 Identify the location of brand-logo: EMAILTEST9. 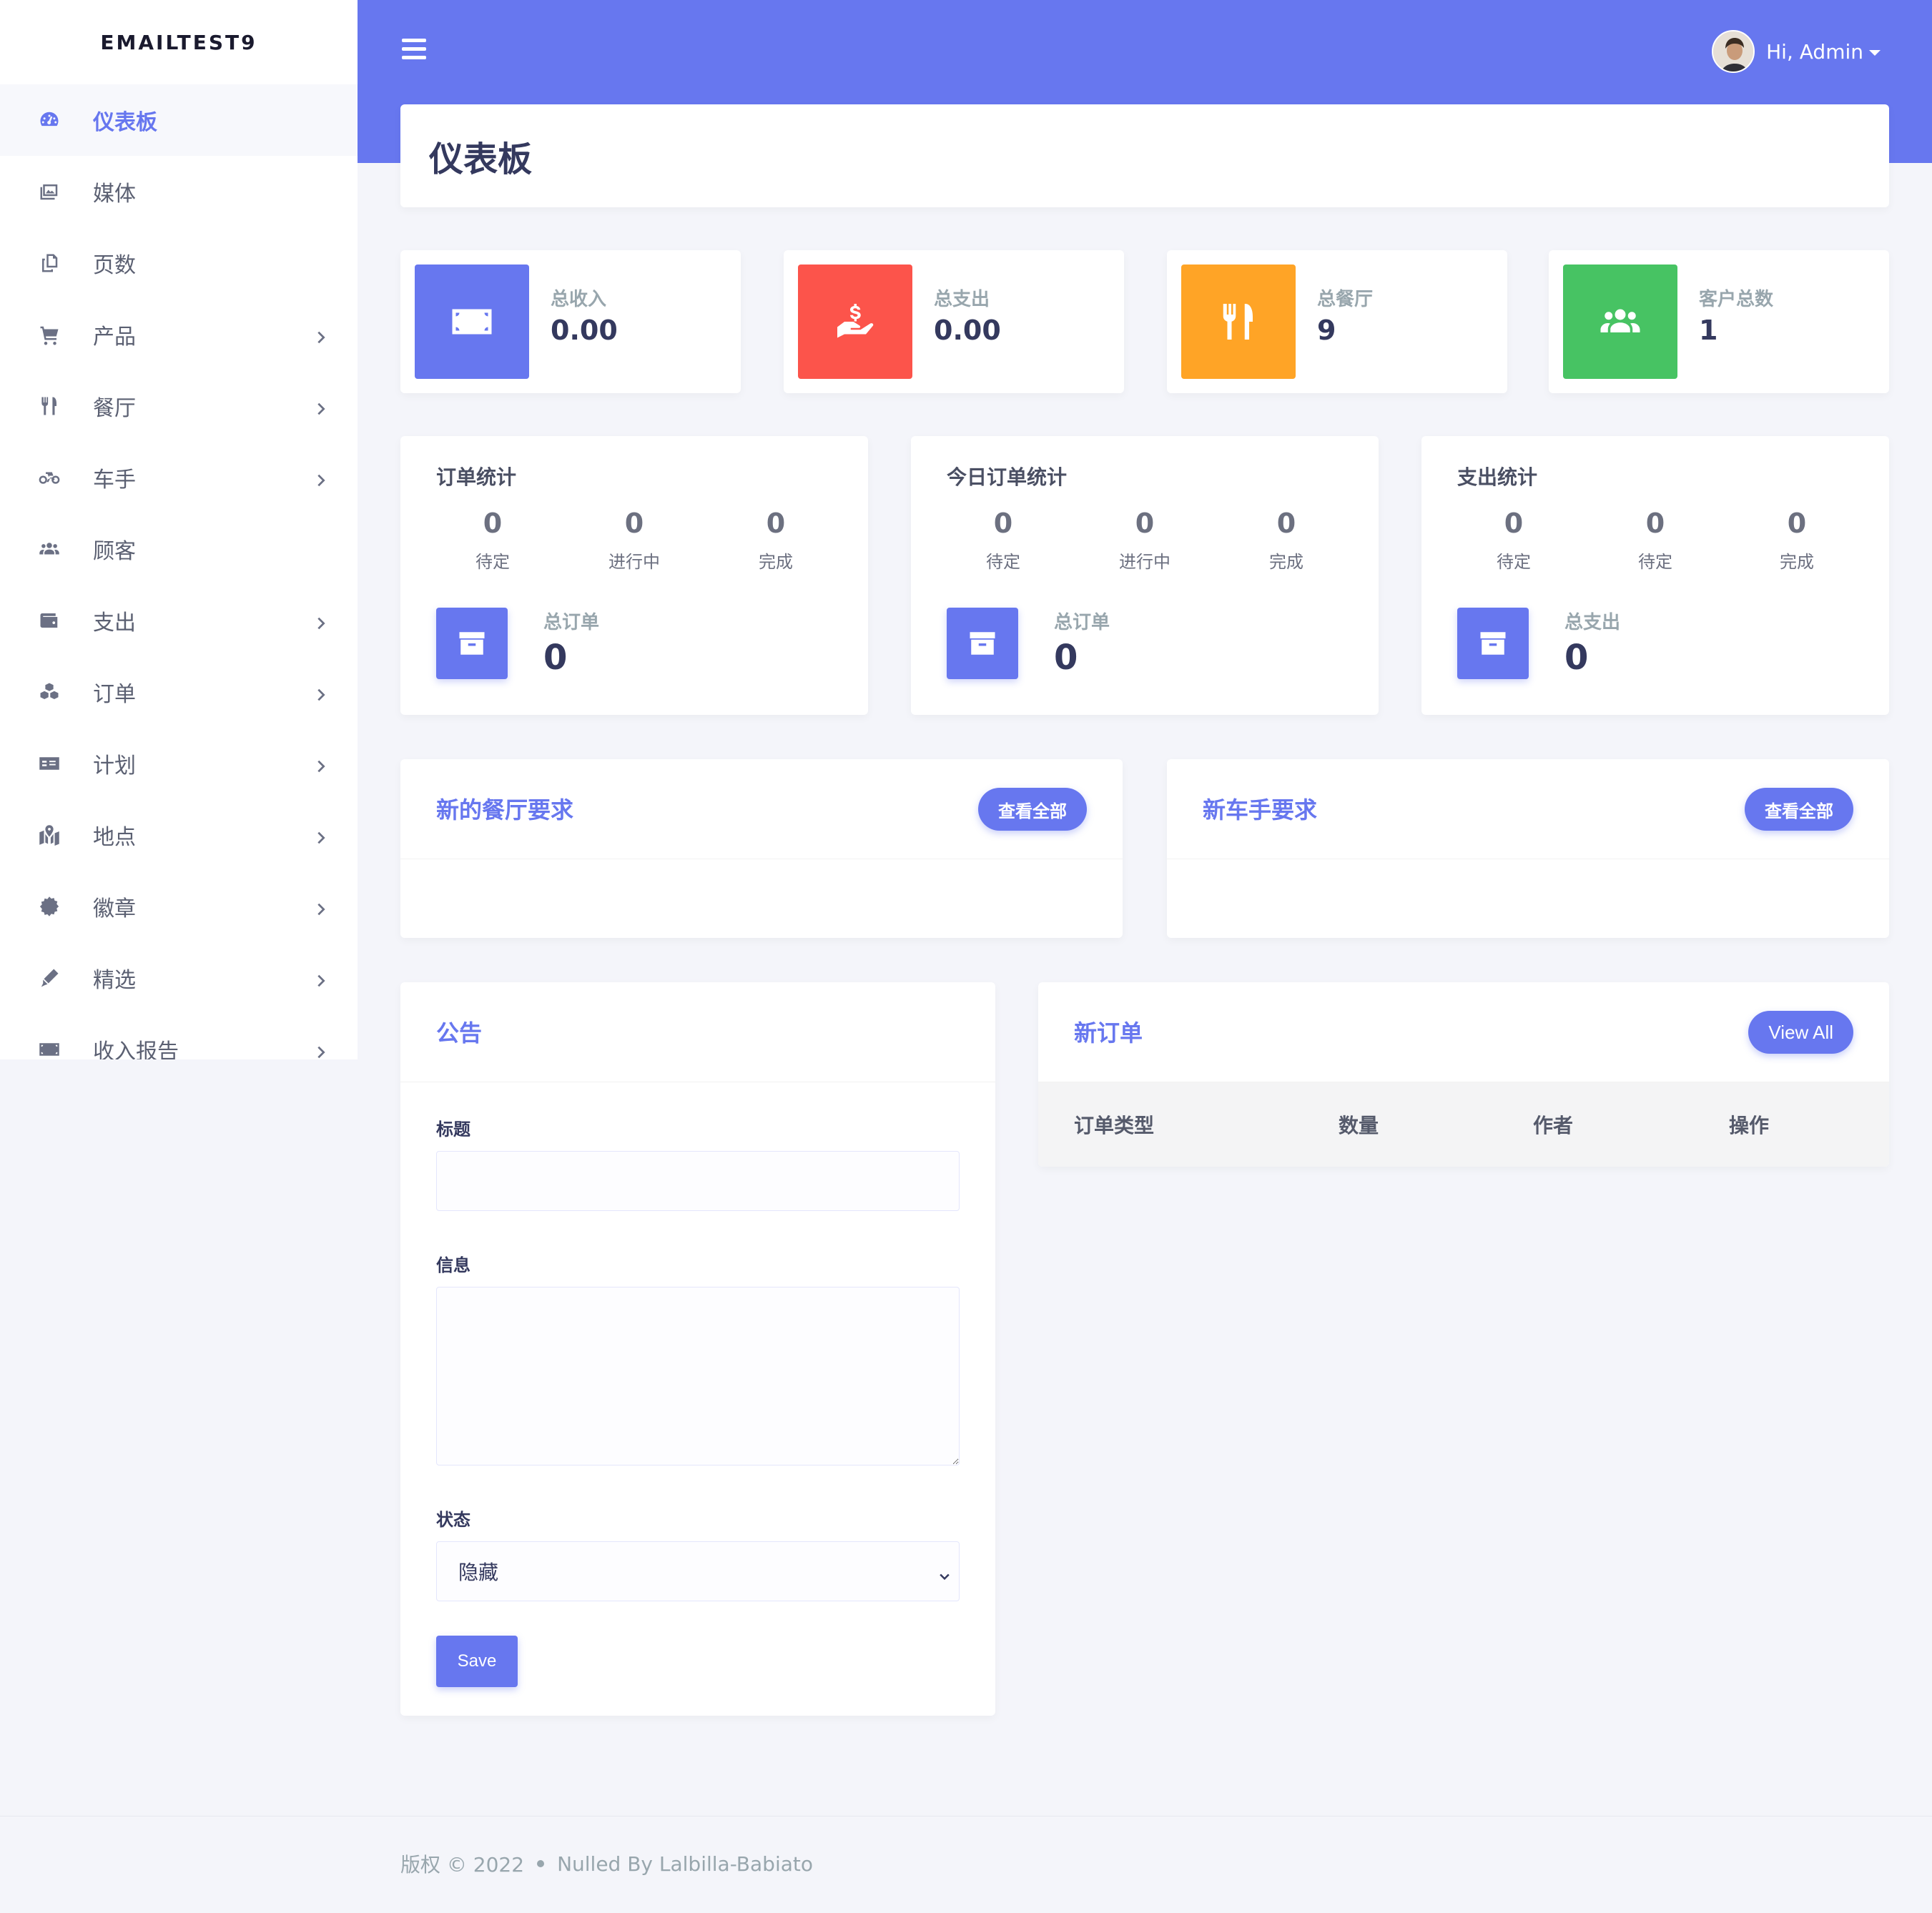
(179, 42).